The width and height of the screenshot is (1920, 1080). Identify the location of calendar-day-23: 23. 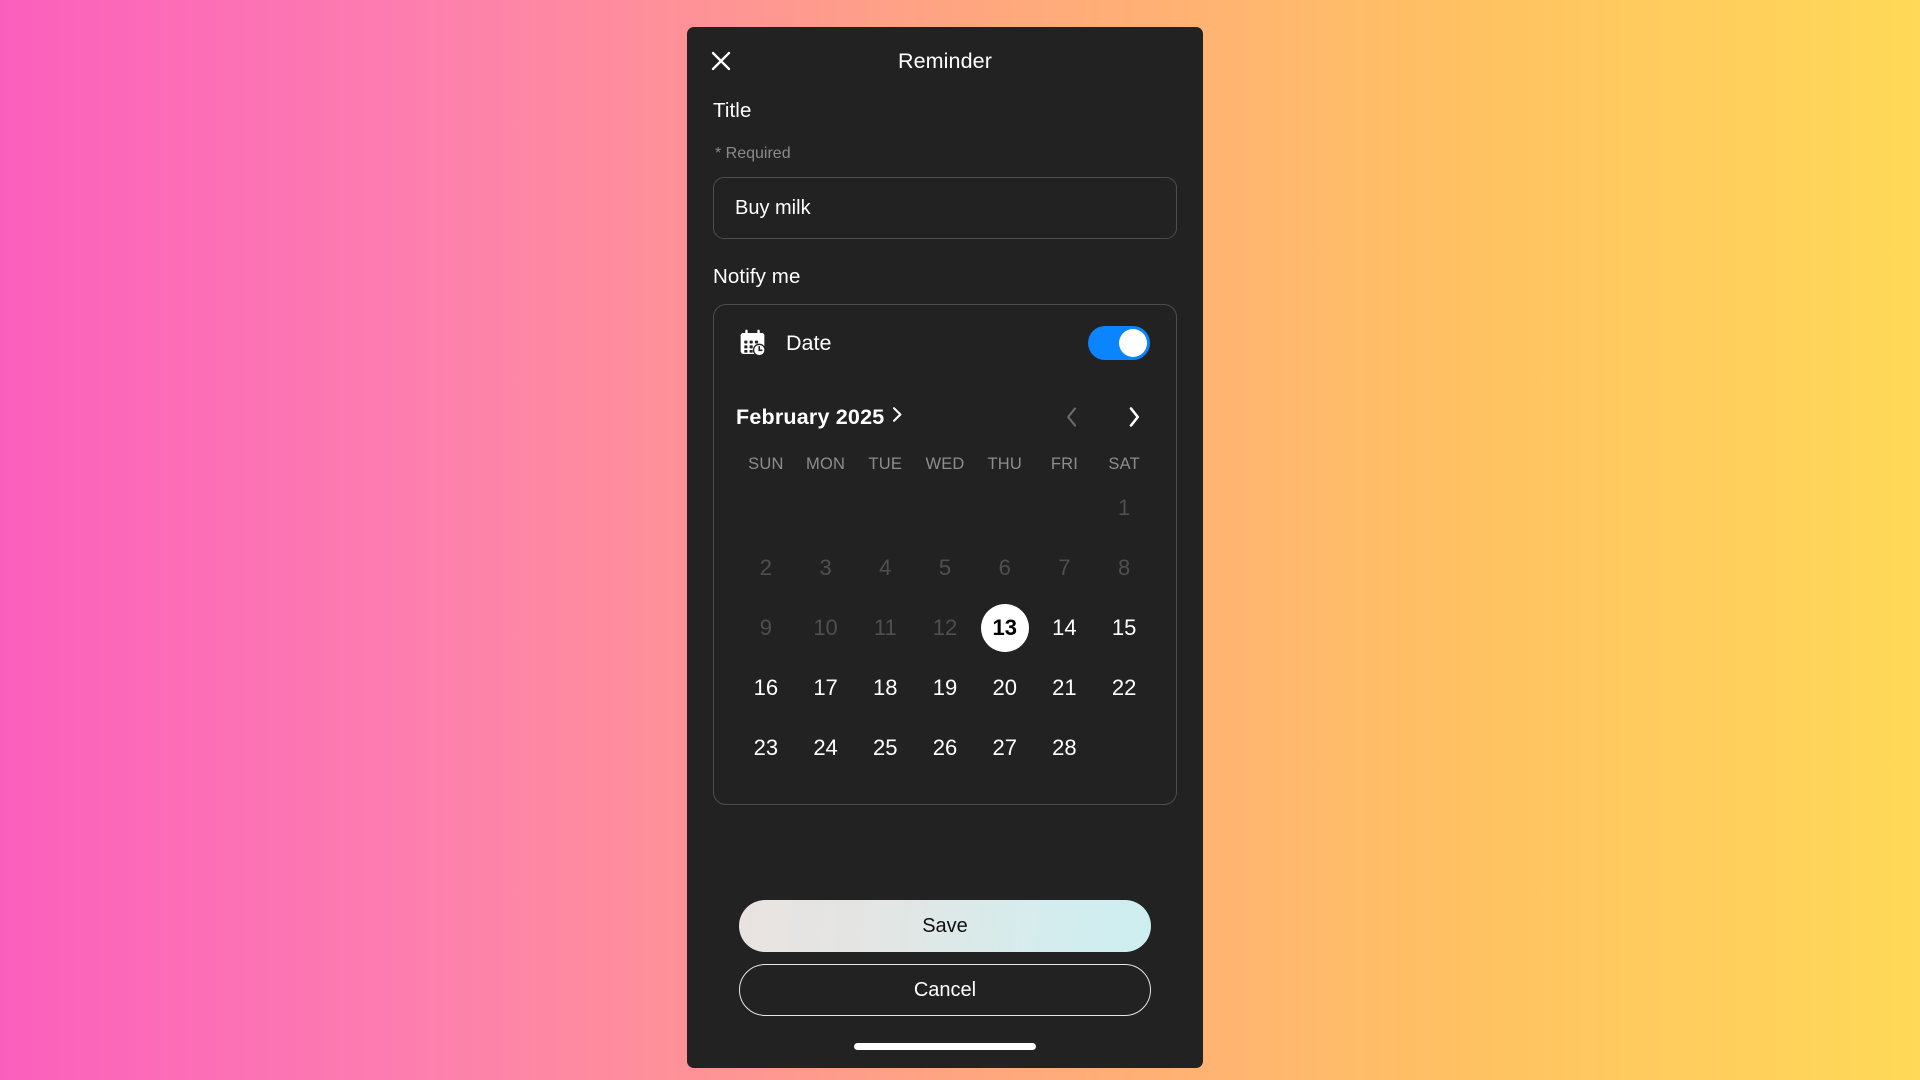
(766, 748).